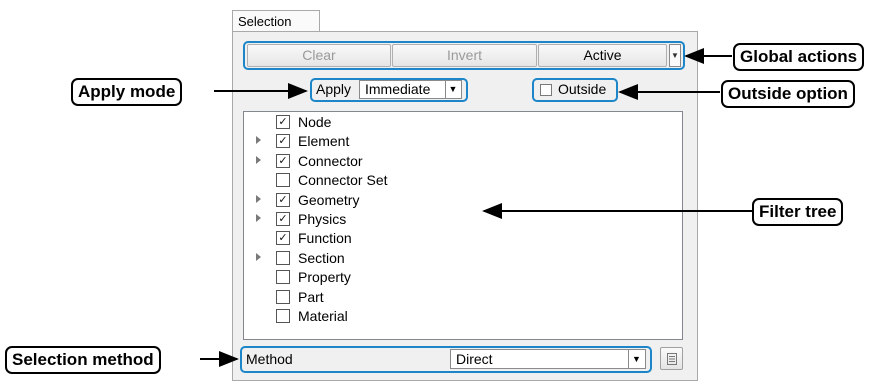  What do you see at coordinates (311, 296) in the screenshot?
I see `tree-item-label: Part` at bounding box center [311, 296].